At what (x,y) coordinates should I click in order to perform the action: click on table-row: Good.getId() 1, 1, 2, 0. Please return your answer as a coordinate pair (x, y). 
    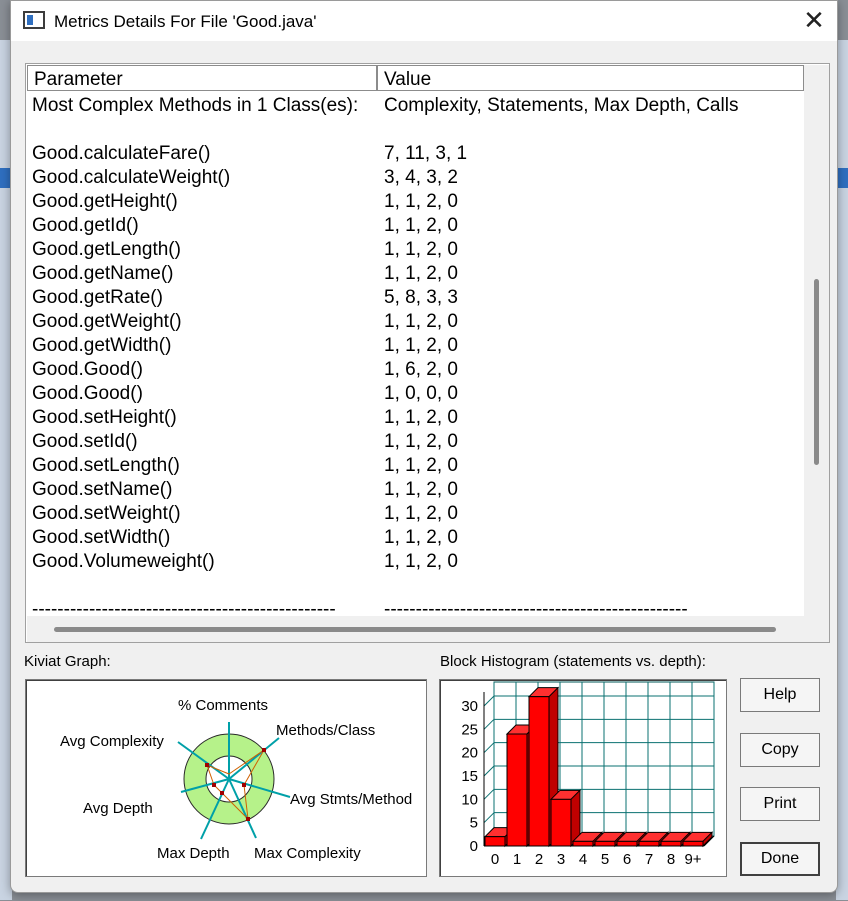
    Looking at the image, I should click on (415, 227).